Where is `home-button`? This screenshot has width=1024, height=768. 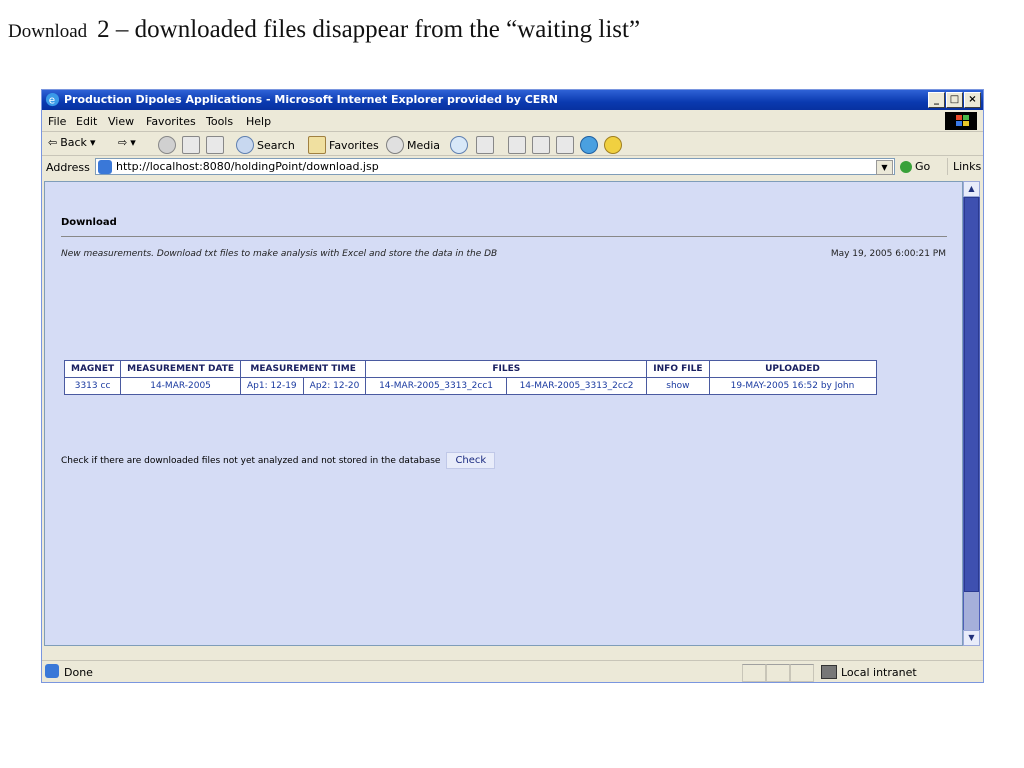
home-button is located at coordinates (215, 145).